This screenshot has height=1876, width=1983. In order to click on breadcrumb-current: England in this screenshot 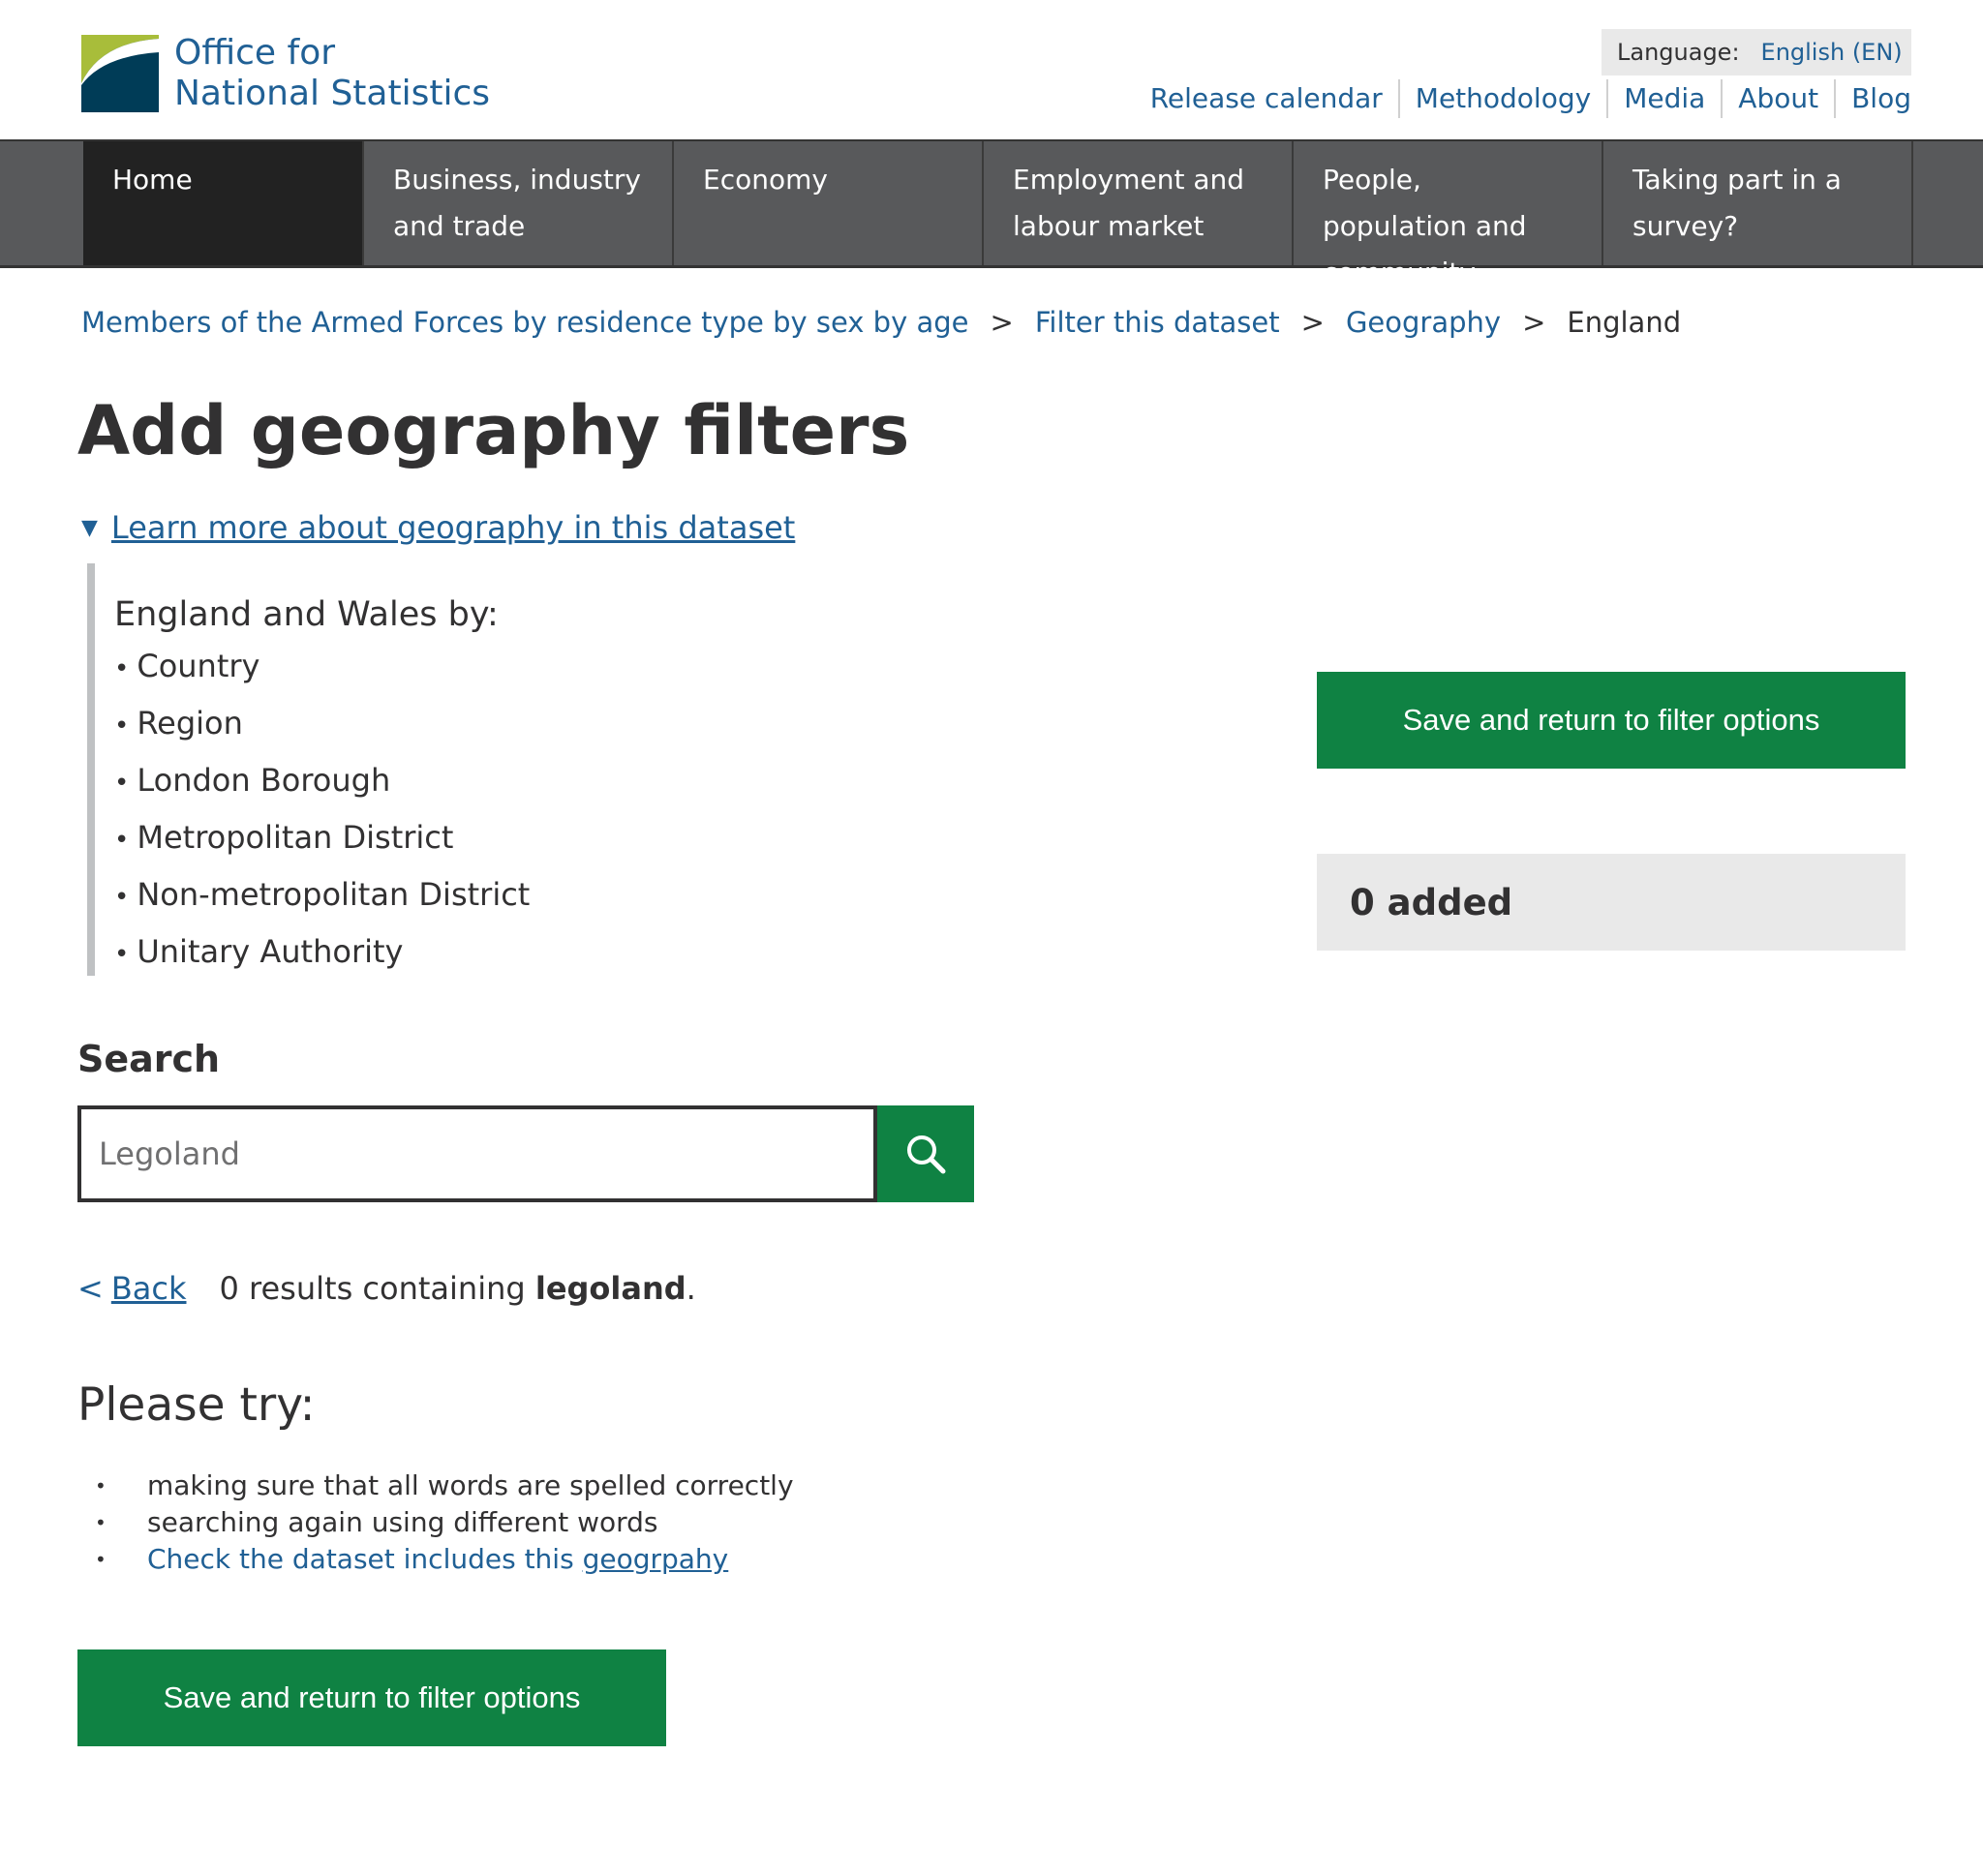, I will do `click(1625, 322)`.